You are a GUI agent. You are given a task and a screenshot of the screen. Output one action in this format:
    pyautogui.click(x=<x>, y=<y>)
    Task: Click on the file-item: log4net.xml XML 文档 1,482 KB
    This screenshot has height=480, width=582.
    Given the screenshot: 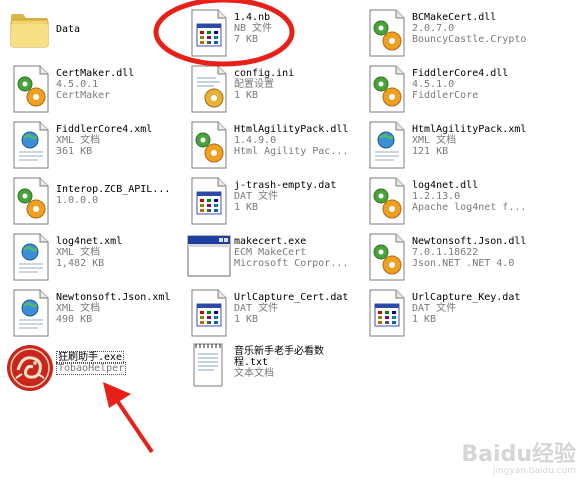 What is the action you would take?
    pyautogui.click(x=92, y=257)
    